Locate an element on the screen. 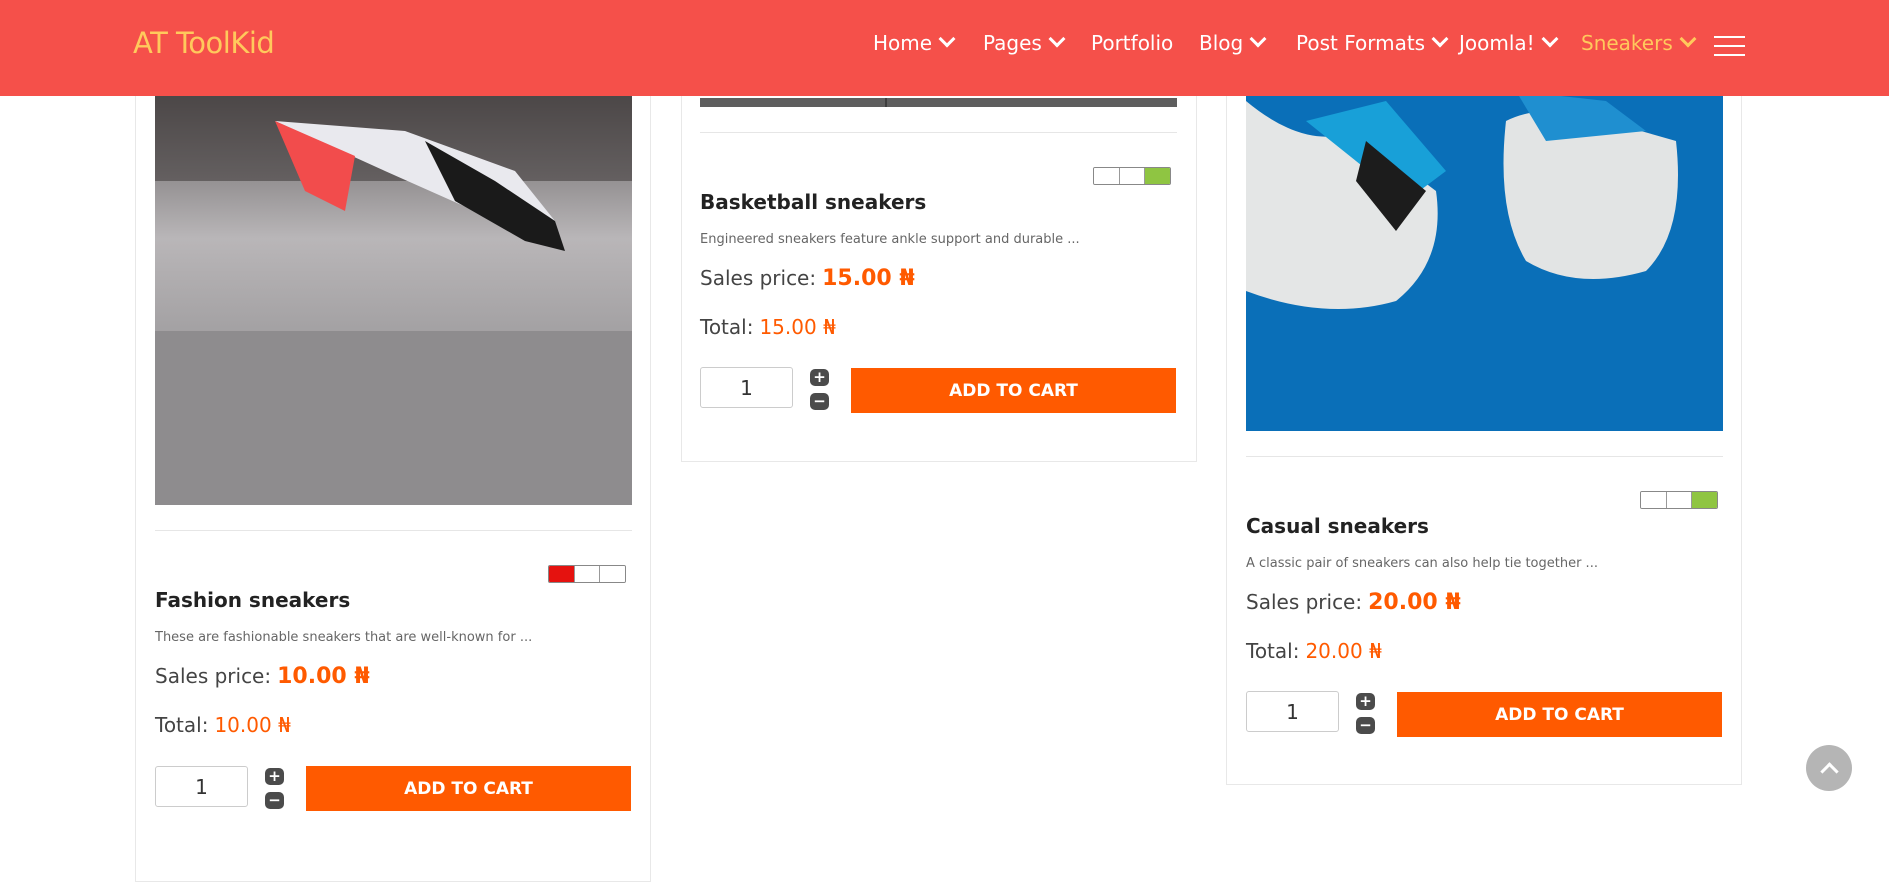 Image resolution: width=1891 pixels, height=882 pixels. product-title: Casual sneakers is located at coordinates (1337, 526).